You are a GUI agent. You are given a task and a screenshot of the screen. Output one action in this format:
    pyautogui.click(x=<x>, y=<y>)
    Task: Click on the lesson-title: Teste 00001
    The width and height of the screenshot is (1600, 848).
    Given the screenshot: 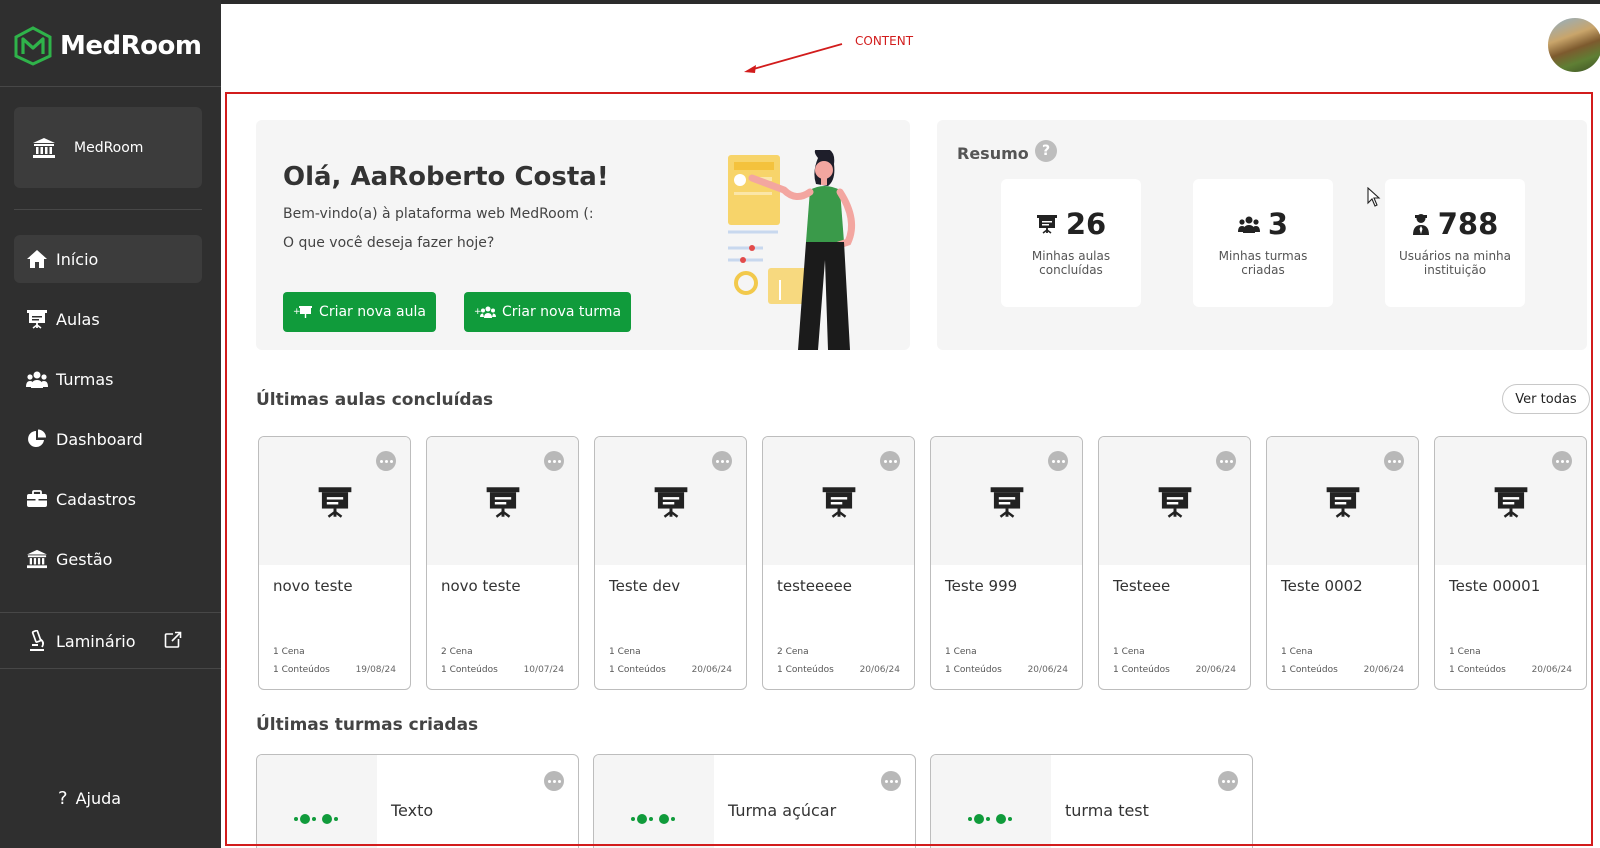 What is the action you would take?
    pyautogui.click(x=1495, y=586)
    